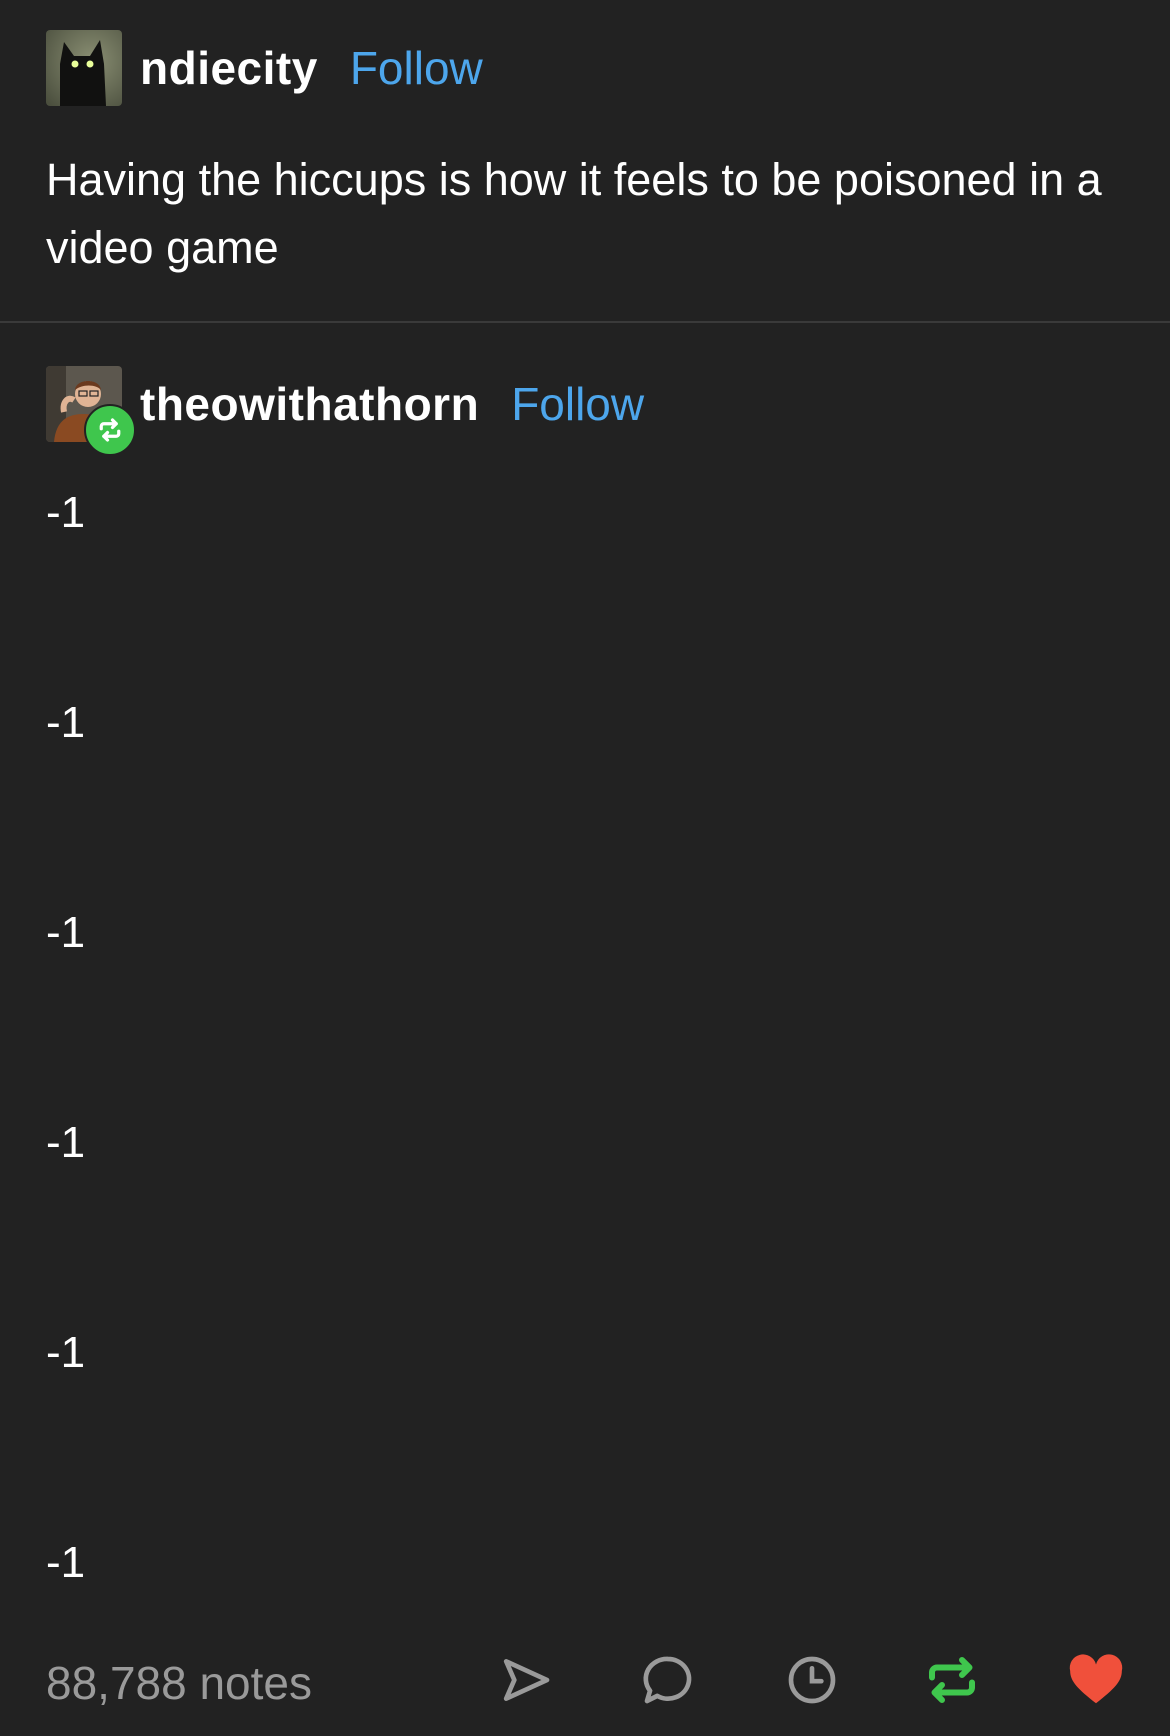 The width and height of the screenshot is (1170, 1736). What do you see at coordinates (526, 1680) in the screenshot?
I see `share-icon` at bounding box center [526, 1680].